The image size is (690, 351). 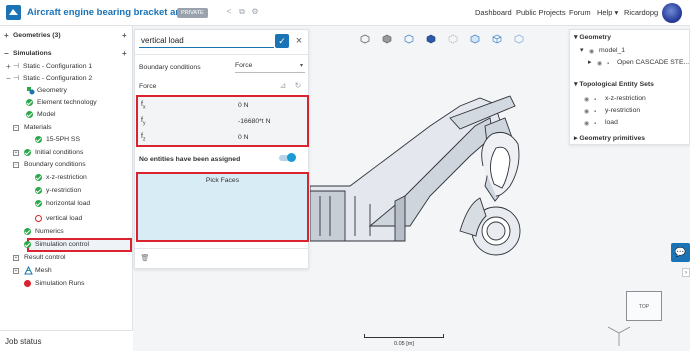 What do you see at coordinates (13, 12) in the screenshot?
I see `simscale-logo-icon` at bounding box center [13, 12].